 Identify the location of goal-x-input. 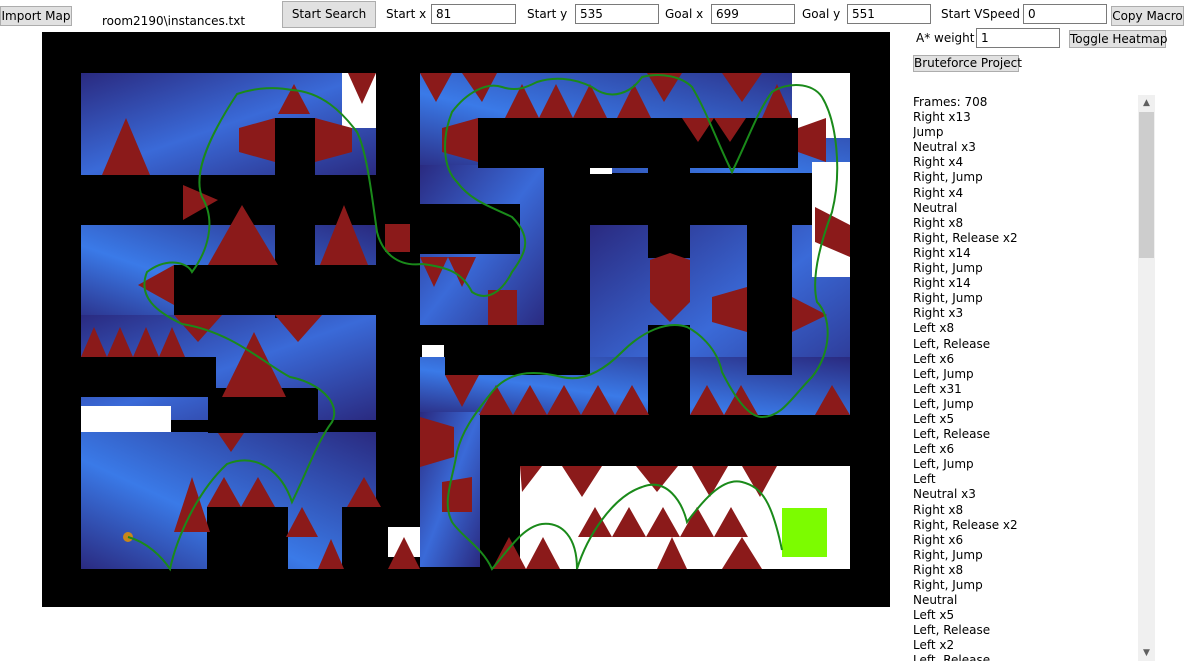
(753, 14).